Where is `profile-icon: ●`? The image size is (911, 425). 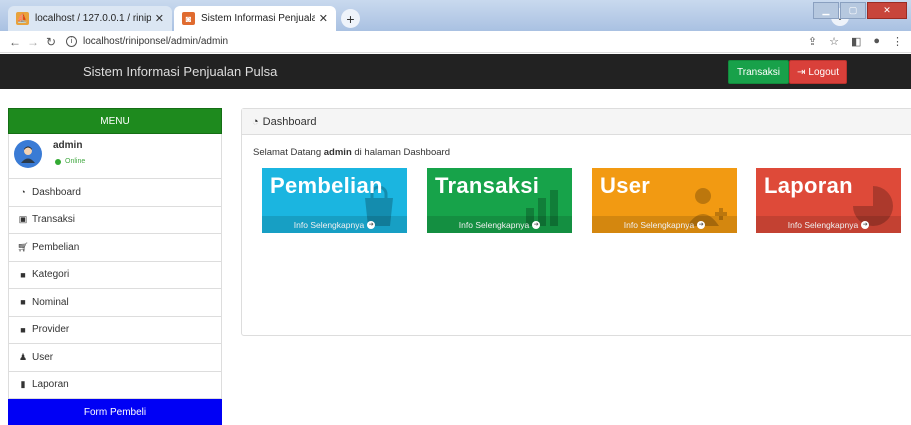 profile-icon: ● is located at coordinates (876, 41).